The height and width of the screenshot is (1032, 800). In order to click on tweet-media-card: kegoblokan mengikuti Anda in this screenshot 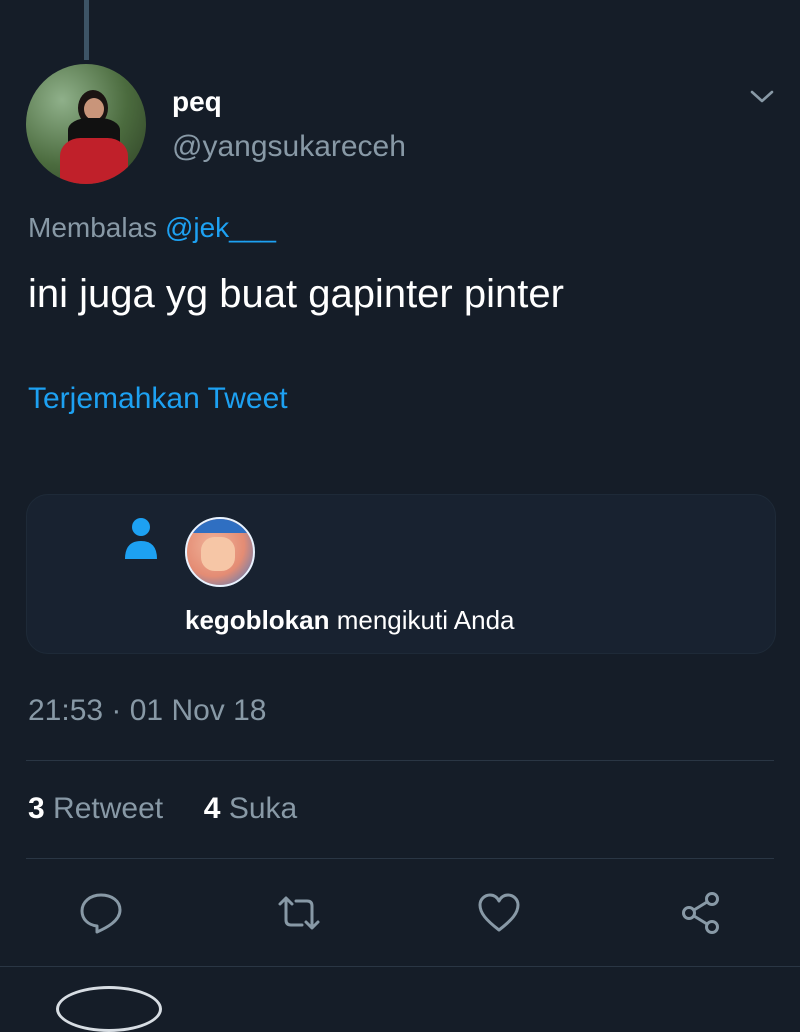, I will do `click(401, 574)`.